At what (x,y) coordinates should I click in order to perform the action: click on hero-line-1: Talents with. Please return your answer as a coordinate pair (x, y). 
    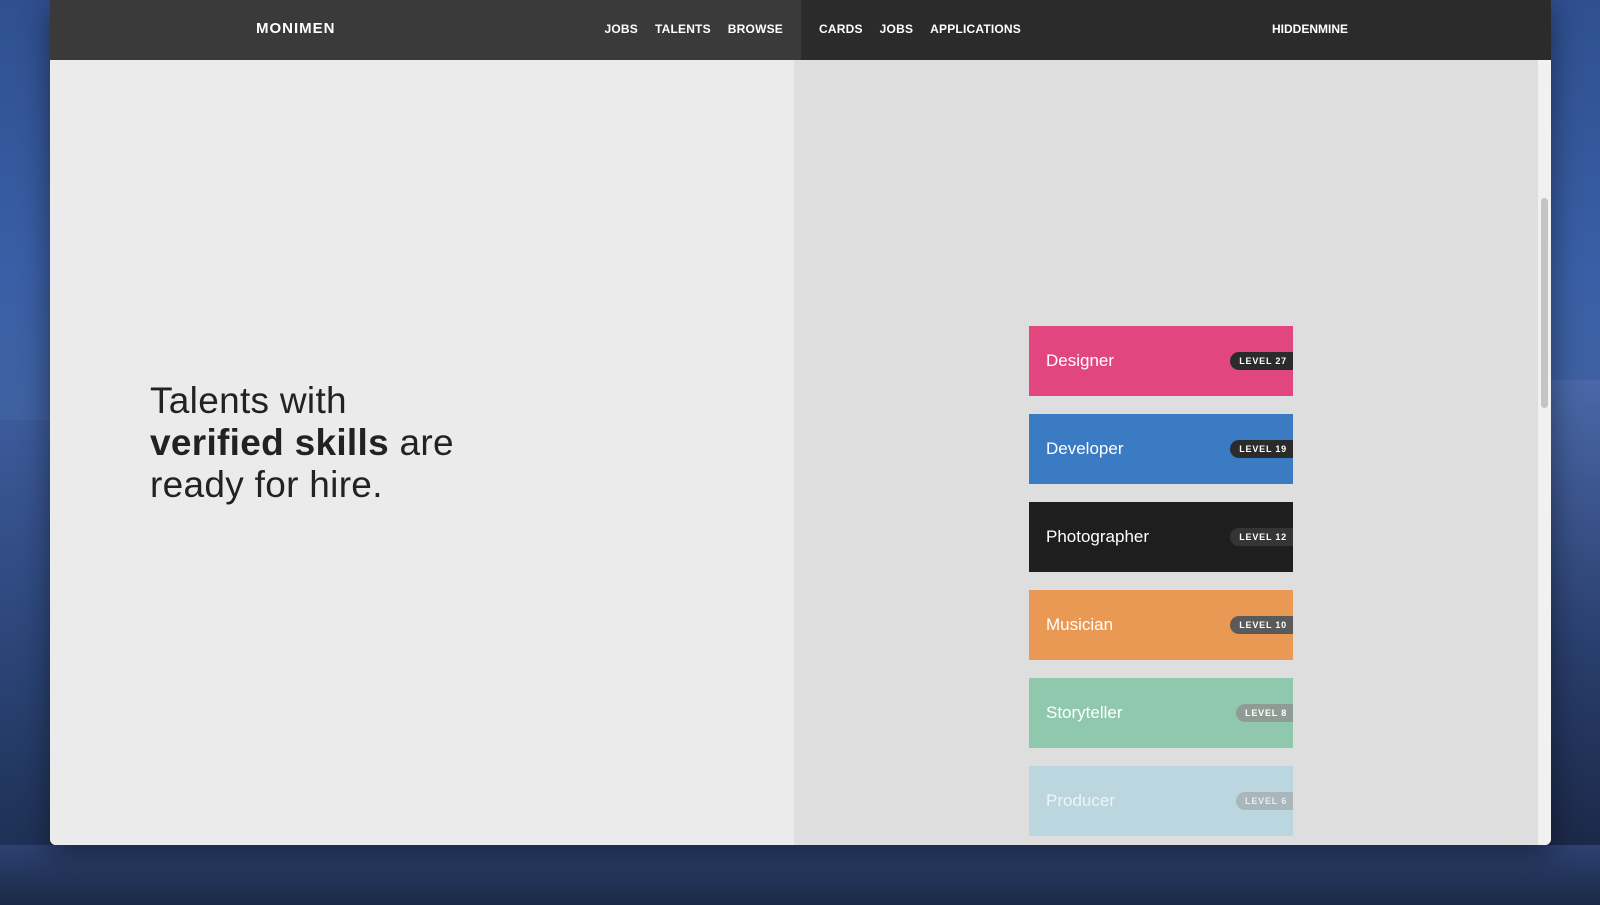
    Looking at the image, I should click on (248, 400).